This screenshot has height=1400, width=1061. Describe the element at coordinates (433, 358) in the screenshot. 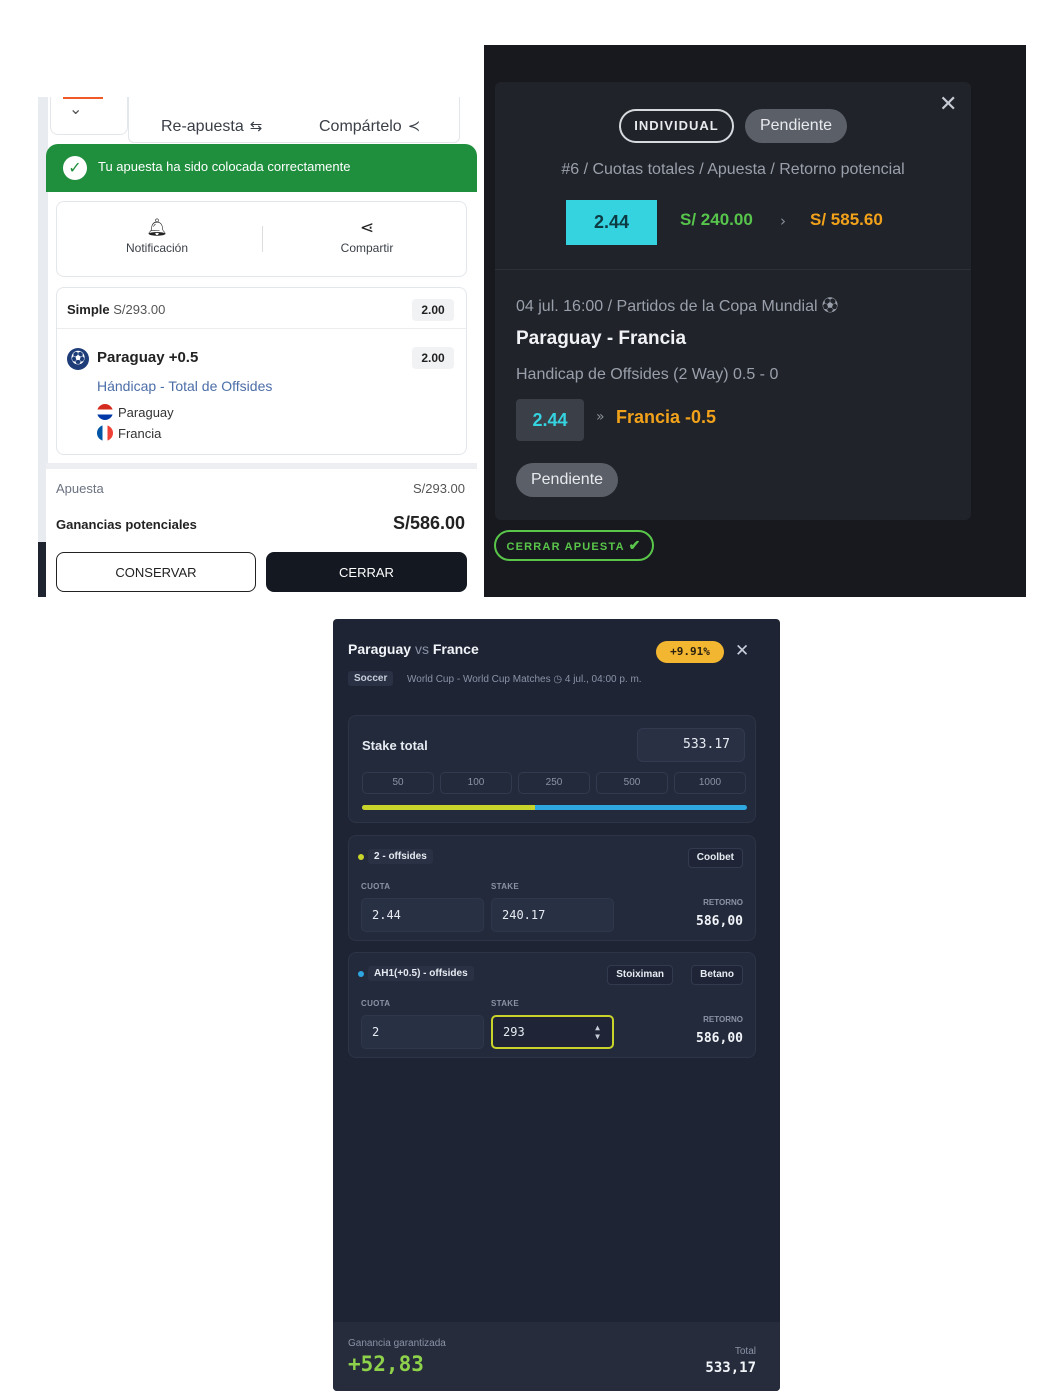

I see `selection-odds-pill: 2.00` at that location.